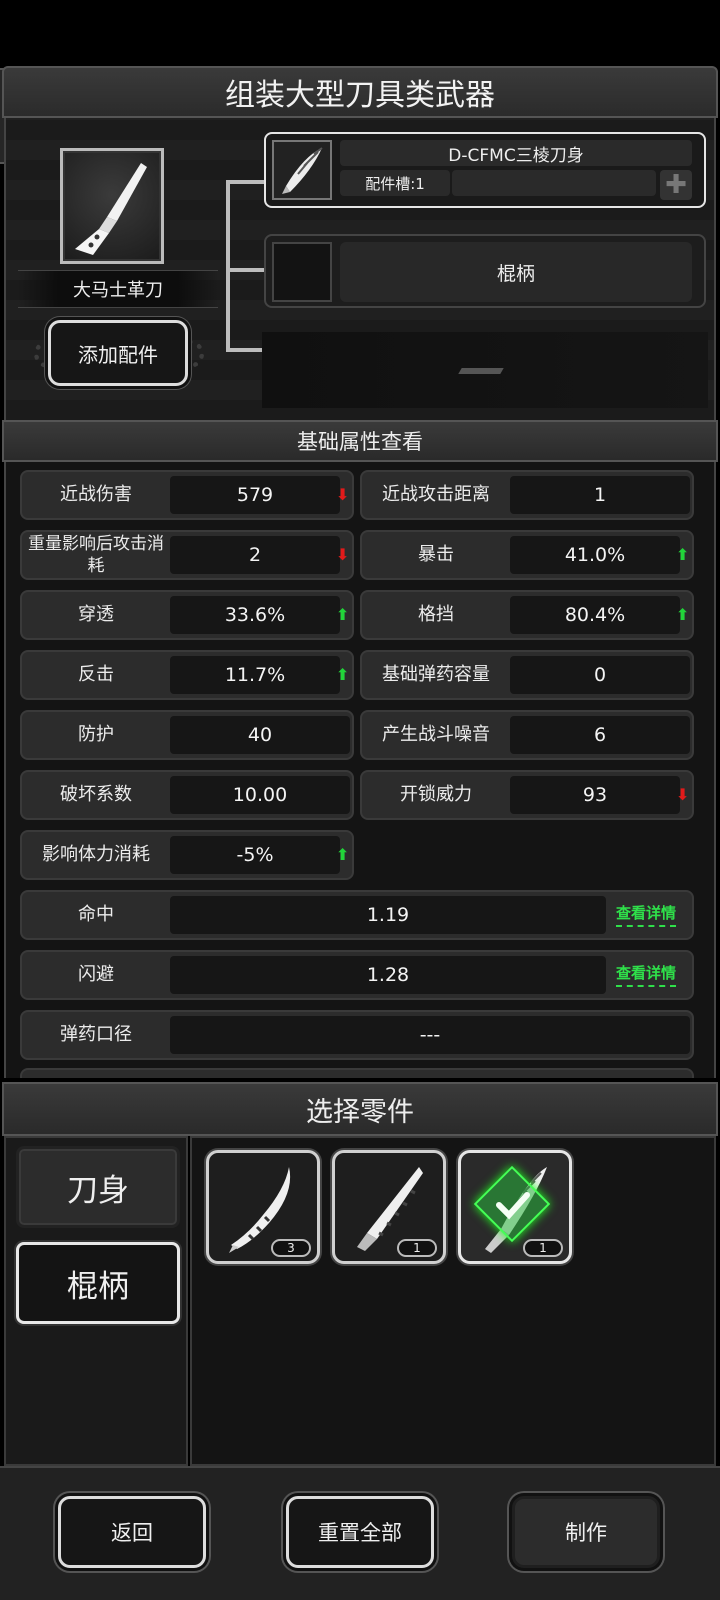 This screenshot has width=720, height=1600. Describe the element at coordinates (595, 555) in the screenshot. I see `stat-value: 41.0%` at that location.